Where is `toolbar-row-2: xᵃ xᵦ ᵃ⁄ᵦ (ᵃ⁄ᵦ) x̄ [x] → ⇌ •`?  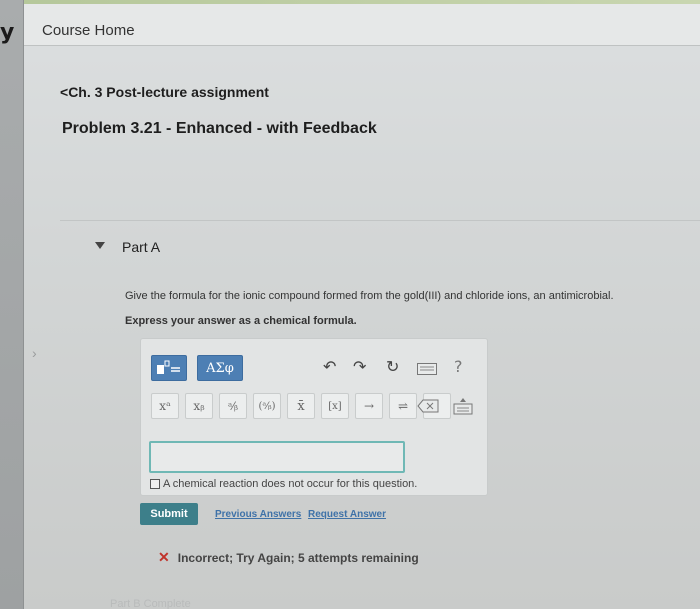
toolbar-row-2: xᵃ xᵦ ᵃ⁄ᵦ (ᵃ⁄ᵦ) x̄ [x] → ⇌ • is located at coordinates (314, 408).